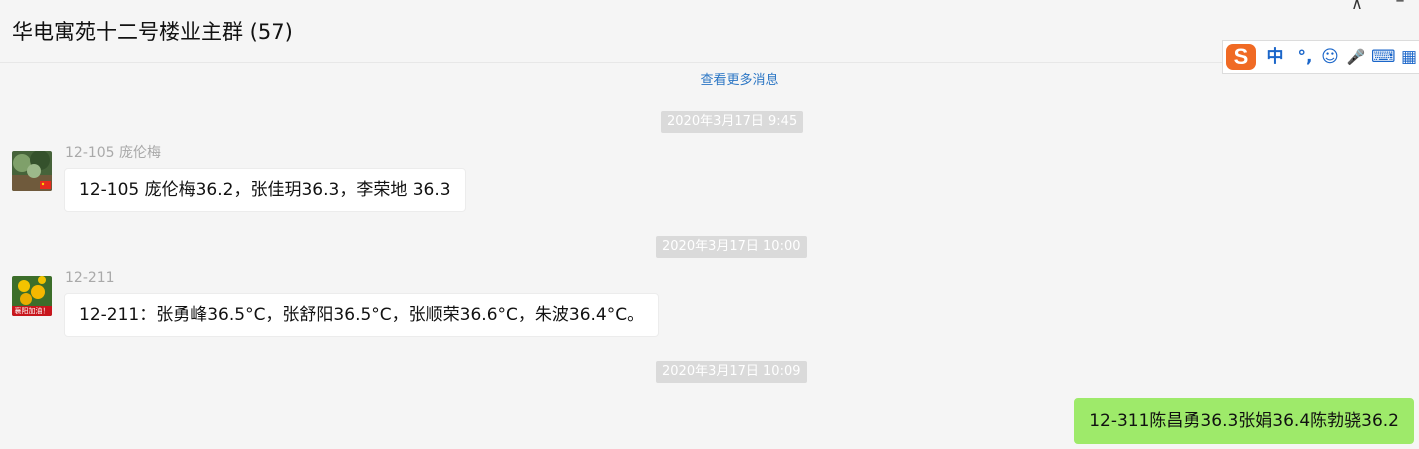 The image size is (1419, 449). What do you see at coordinates (1244, 421) in the screenshot?
I see `own-message-bubble: 12-311陈昌勇36.3张娟36.4陈勃骁36.2` at bounding box center [1244, 421].